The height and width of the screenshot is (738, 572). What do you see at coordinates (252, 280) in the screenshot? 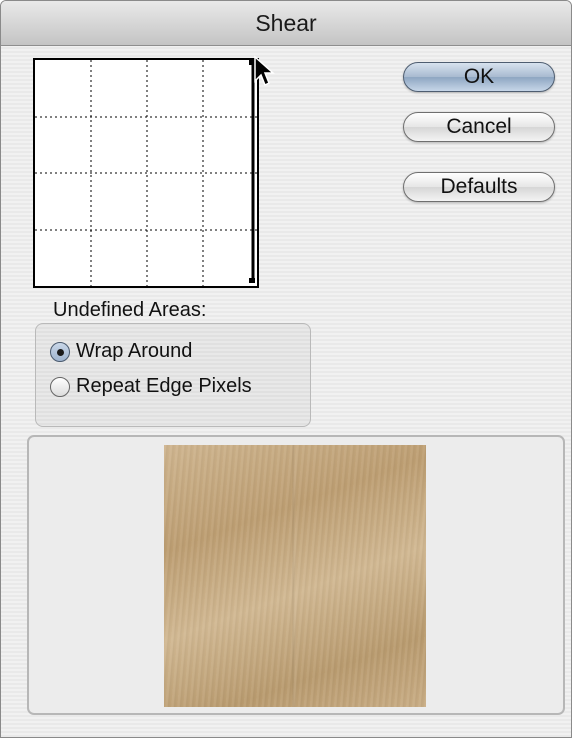
I see `shear-handle-bottom` at bounding box center [252, 280].